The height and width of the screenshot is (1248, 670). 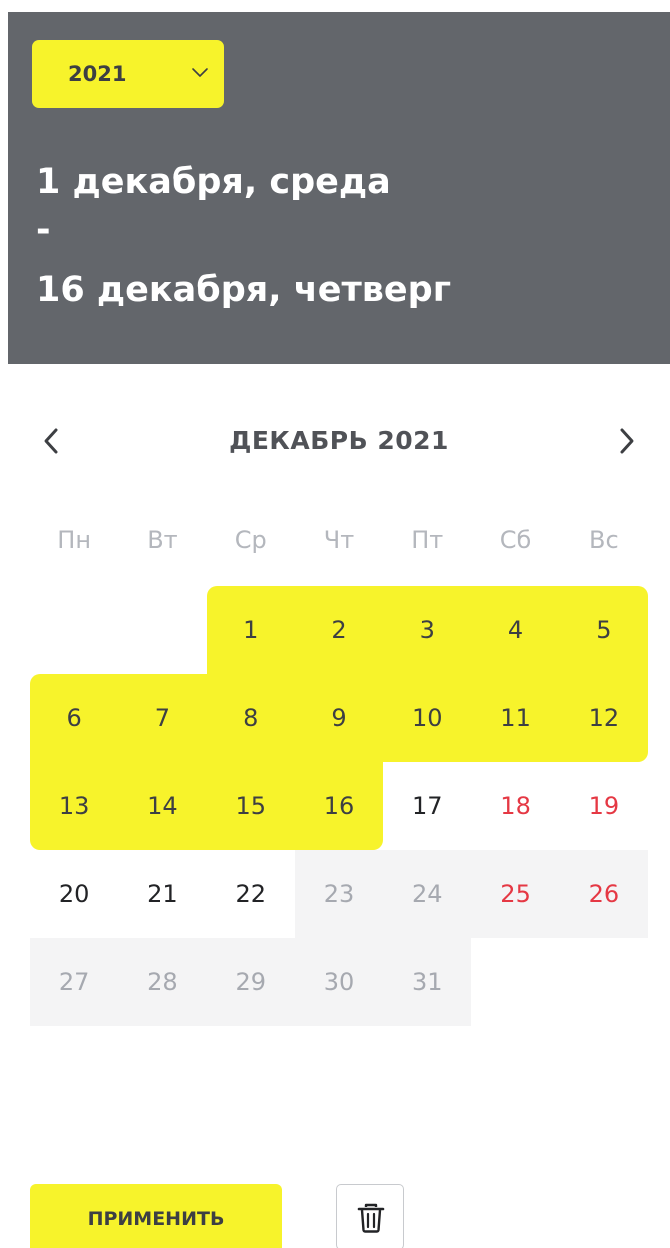 What do you see at coordinates (427, 894) in the screenshot?
I see `day-cell-24: 24` at bounding box center [427, 894].